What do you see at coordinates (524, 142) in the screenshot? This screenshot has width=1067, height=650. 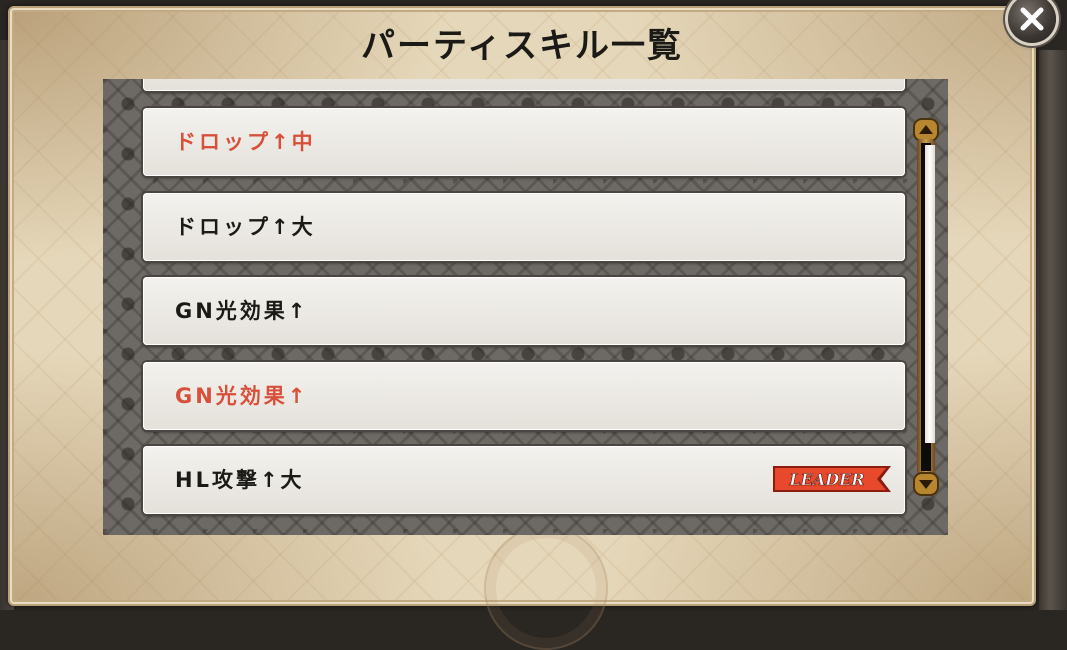 I see `skill-row: ドロップ↑中` at bounding box center [524, 142].